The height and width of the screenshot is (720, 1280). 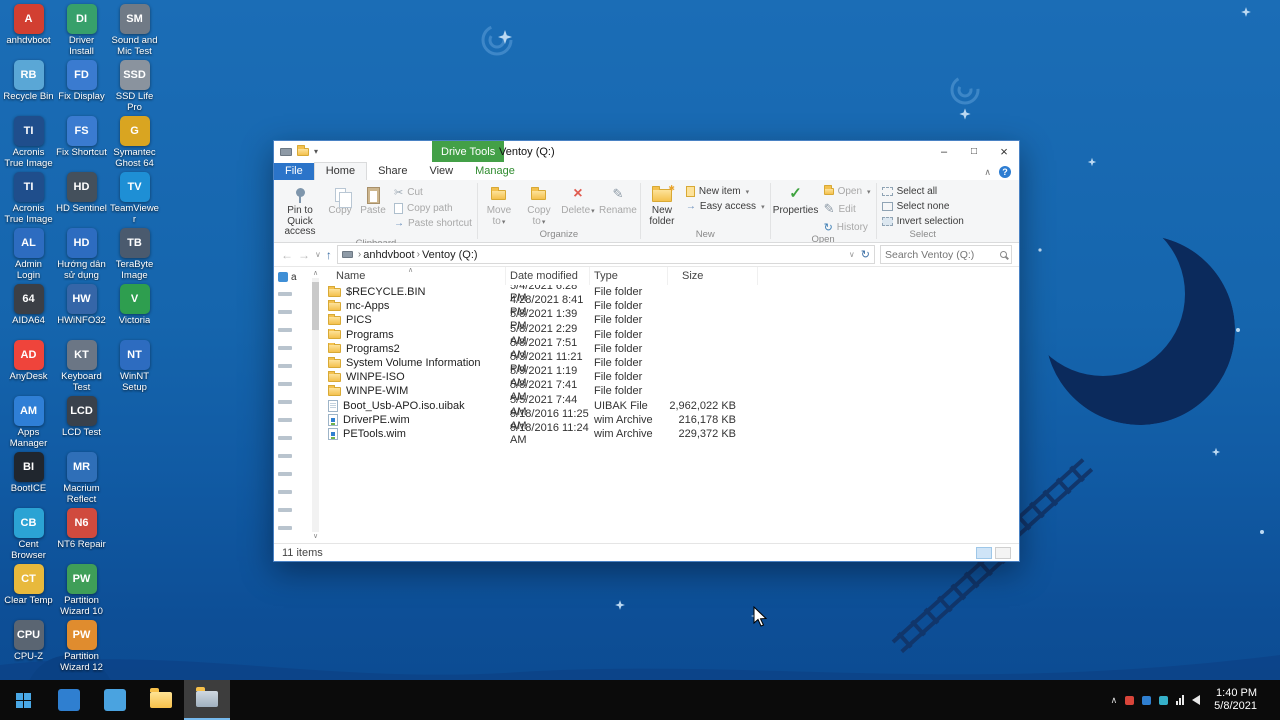 What do you see at coordinates (294, 171) in the screenshot?
I see `tab-file: File` at bounding box center [294, 171].